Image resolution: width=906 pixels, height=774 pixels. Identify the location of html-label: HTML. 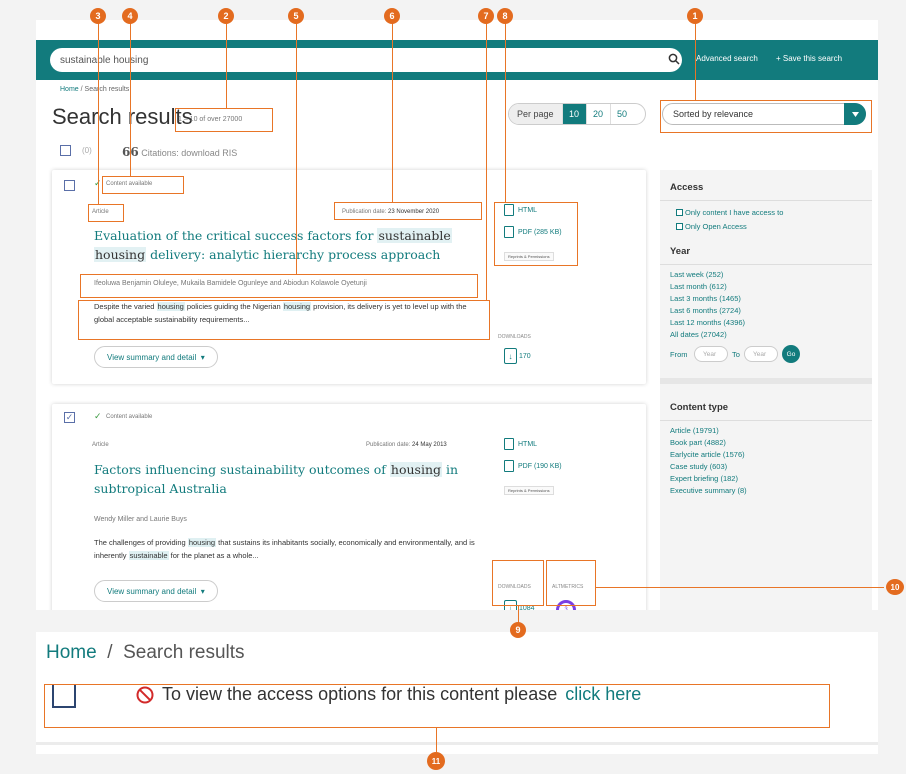
(528, 444).